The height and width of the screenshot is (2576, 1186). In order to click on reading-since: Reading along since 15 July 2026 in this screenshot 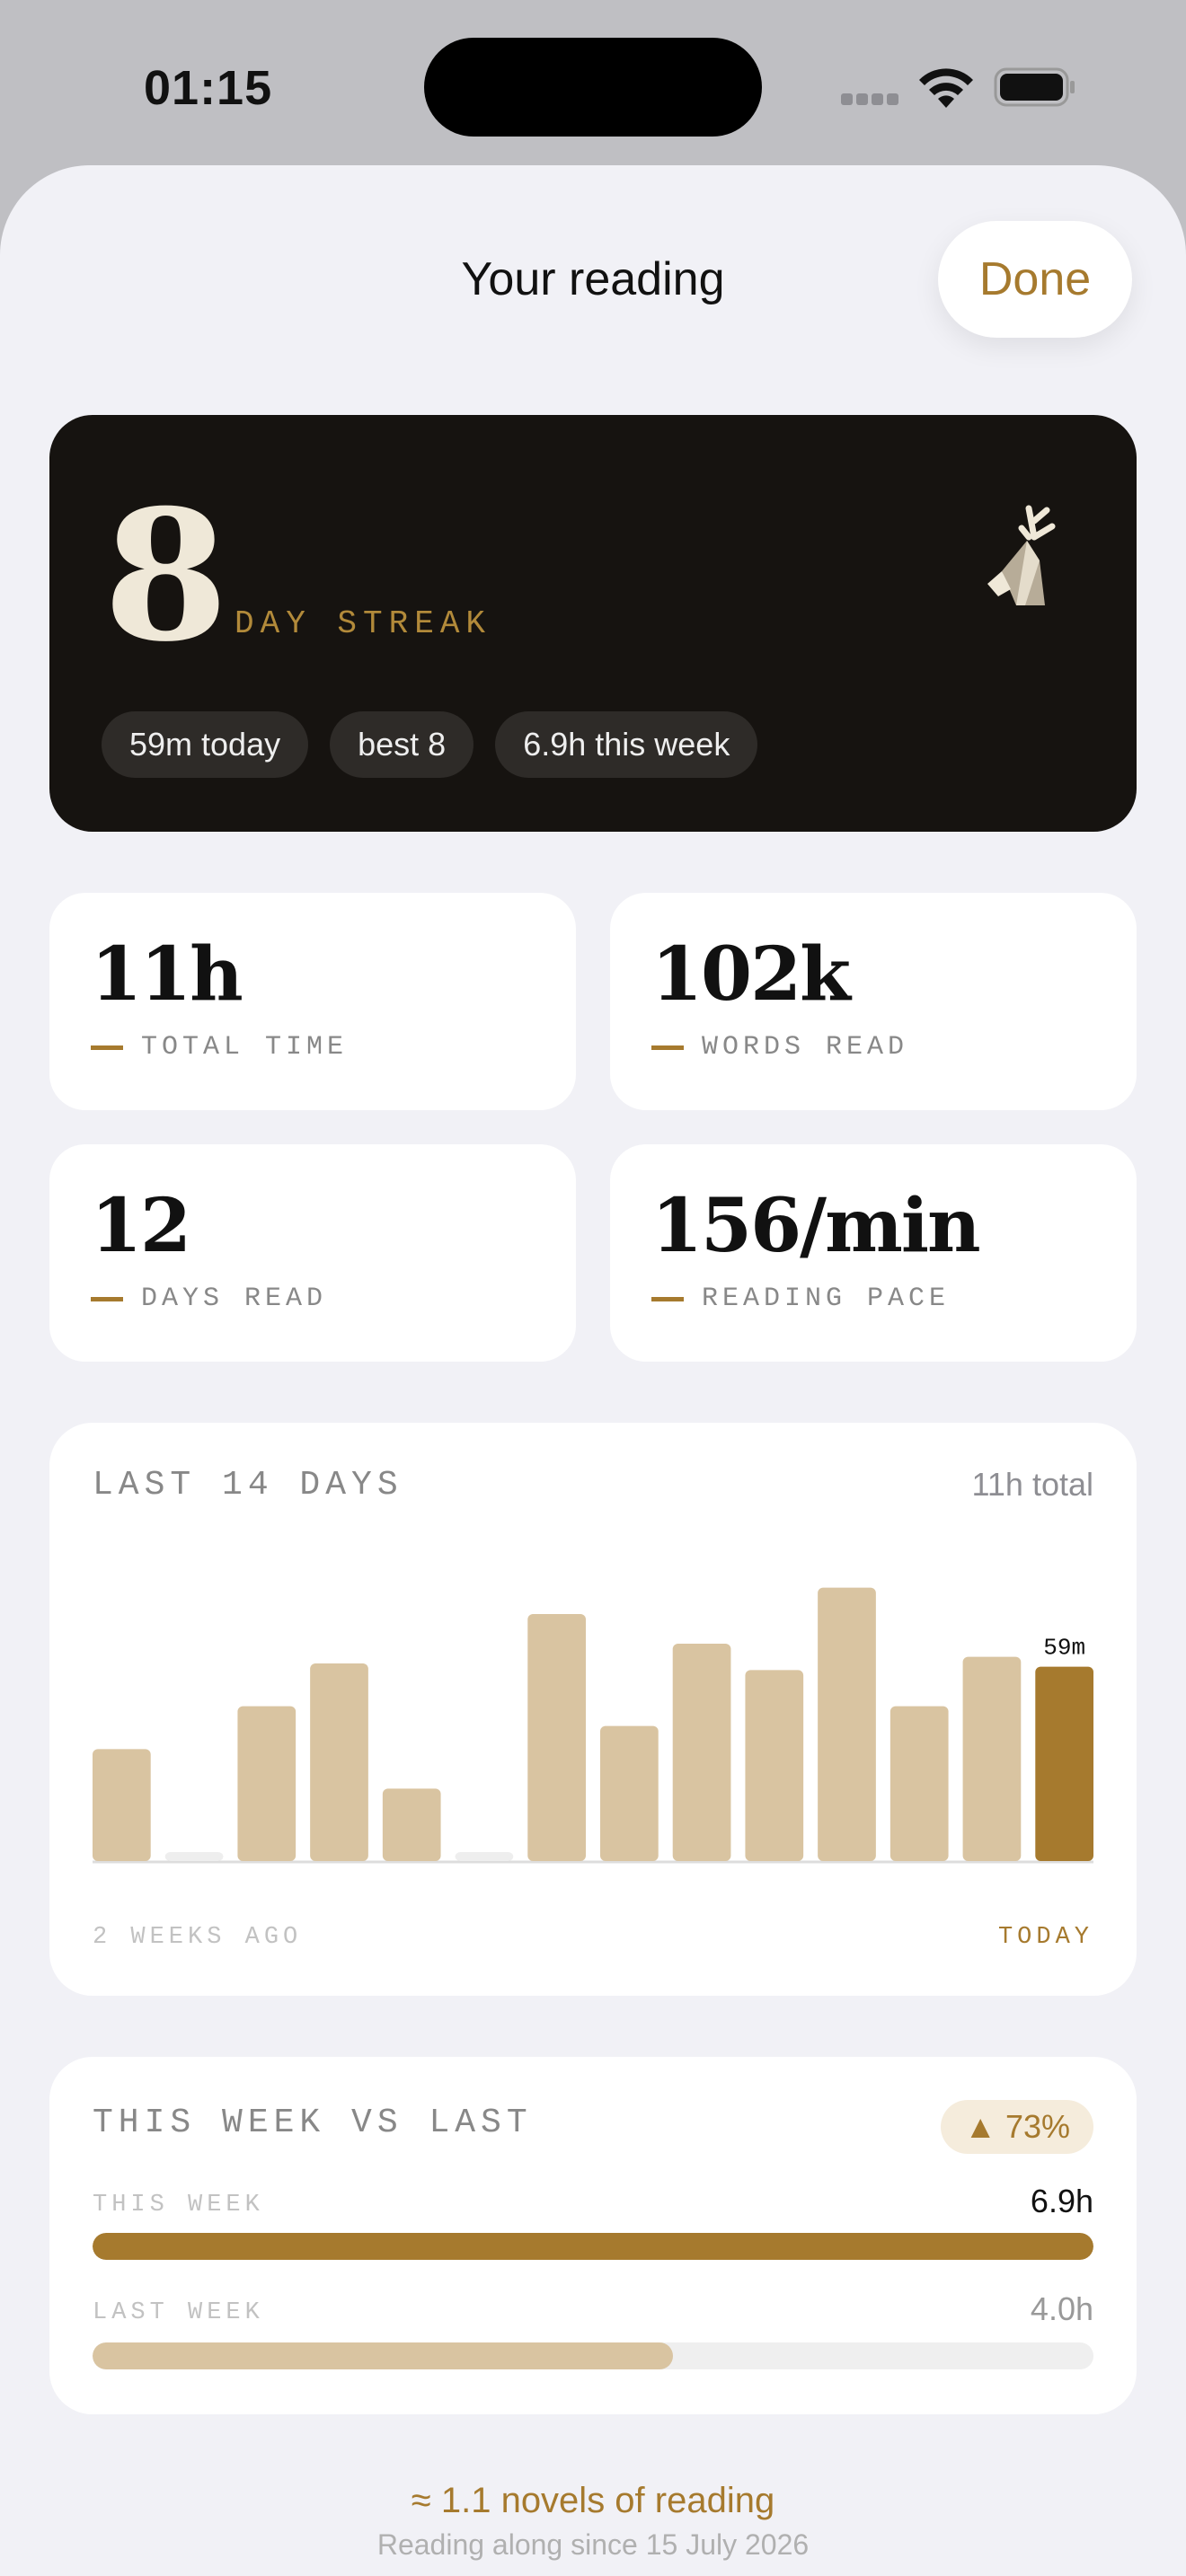, I will do `click(593, 2544)`.